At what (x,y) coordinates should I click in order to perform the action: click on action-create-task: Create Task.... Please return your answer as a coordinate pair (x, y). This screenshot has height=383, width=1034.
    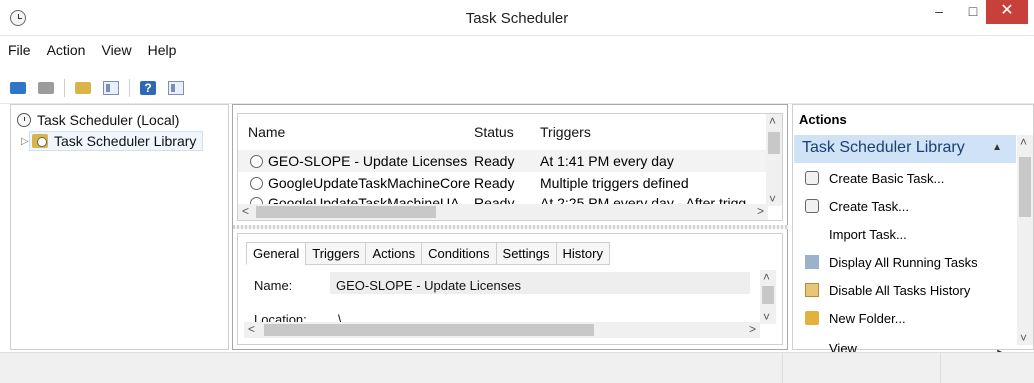
    Looking at the image, I should click on (910, 206).